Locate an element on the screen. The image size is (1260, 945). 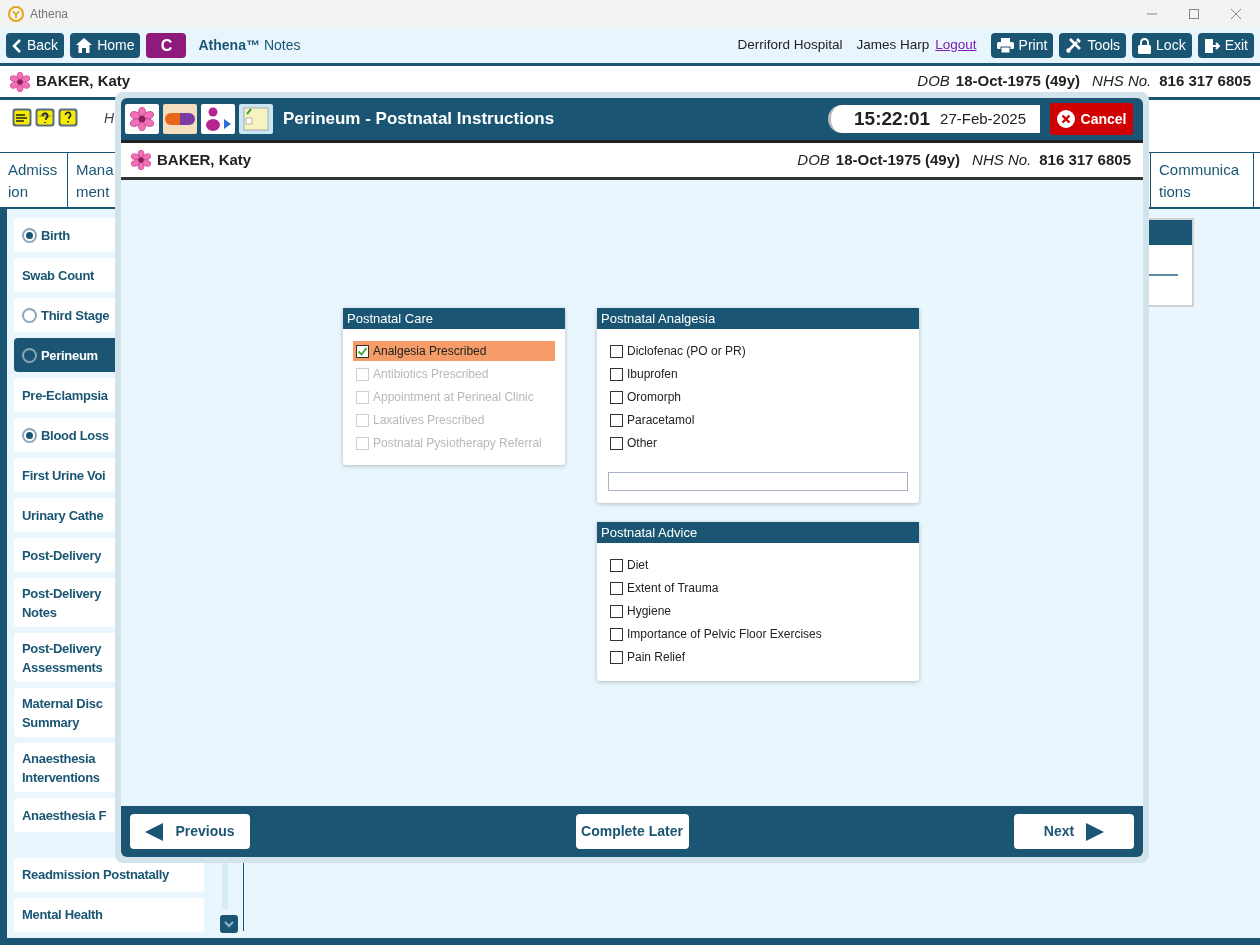
triangle-right-icon is located at coordinates (1095, 831).